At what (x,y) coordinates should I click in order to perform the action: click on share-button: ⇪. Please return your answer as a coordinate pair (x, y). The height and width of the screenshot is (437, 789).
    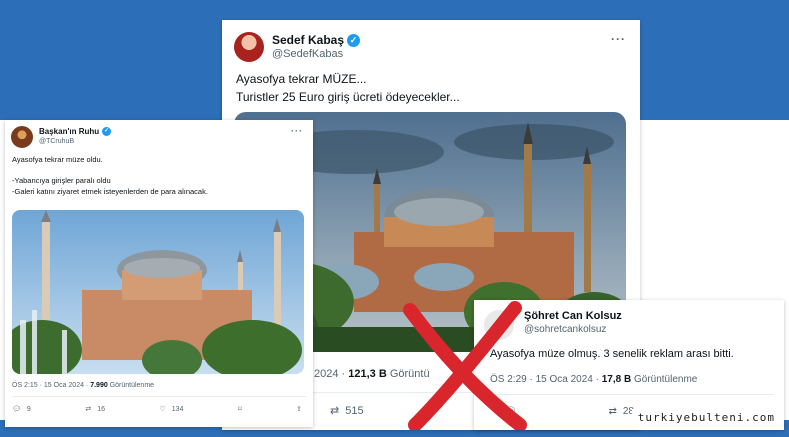
    Looking at the image, I should click on (299, 409).